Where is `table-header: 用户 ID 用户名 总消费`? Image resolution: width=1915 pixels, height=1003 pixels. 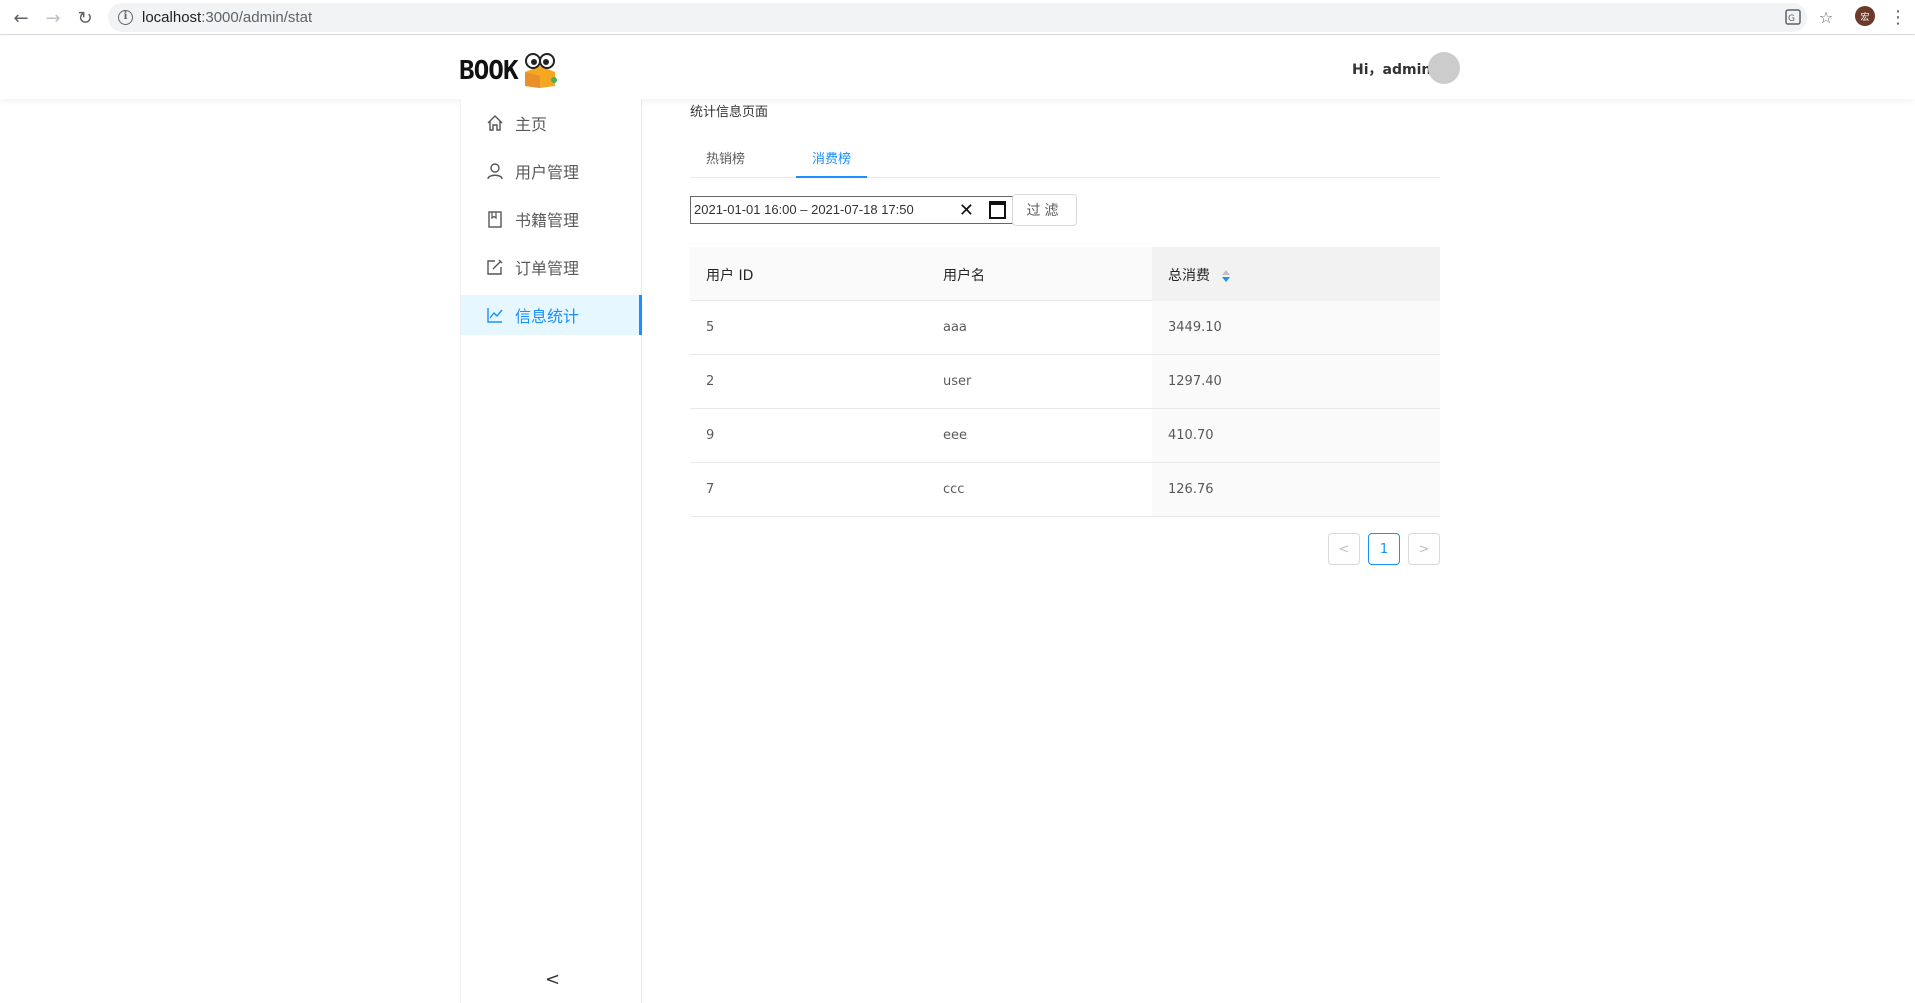
table-header: 用户 ID 用户名 总消费 is located at coordinates (1065, 274).